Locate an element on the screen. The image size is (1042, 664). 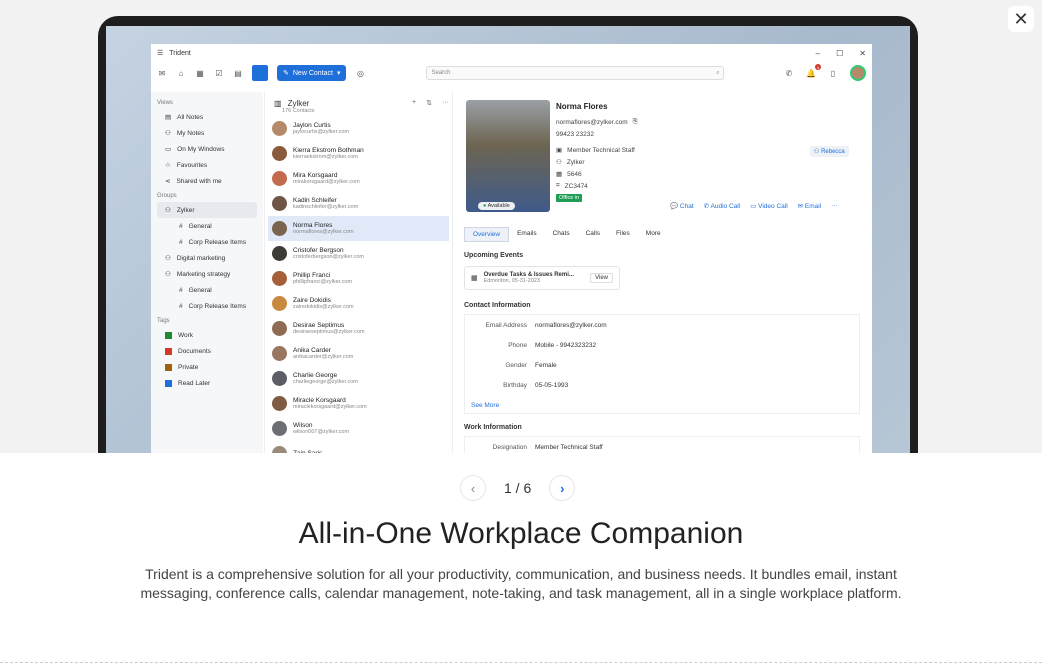
info-key: Email Address is located at coordinates (506, 325).